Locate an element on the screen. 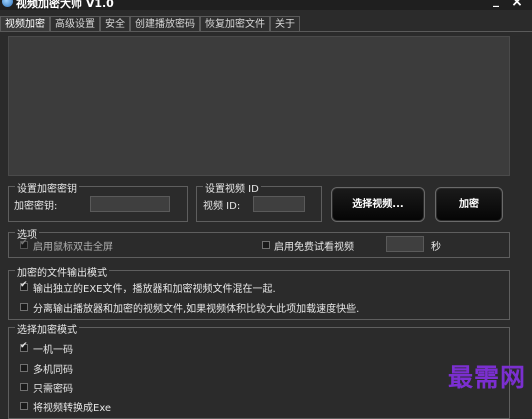  free-trial-label: 启用免费试看视频 is located at coordinates (314, 247).